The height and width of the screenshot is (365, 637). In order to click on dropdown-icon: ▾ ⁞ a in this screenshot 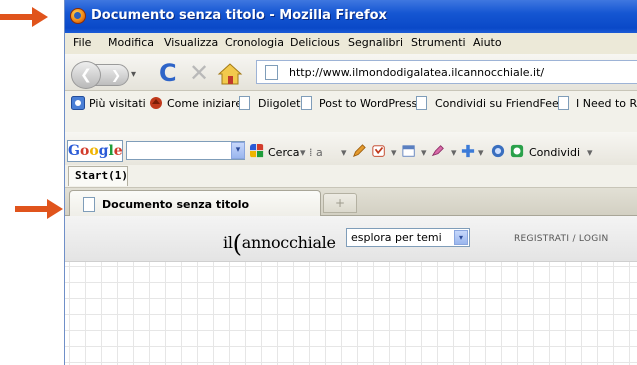, I will do `click(311, 152)`.